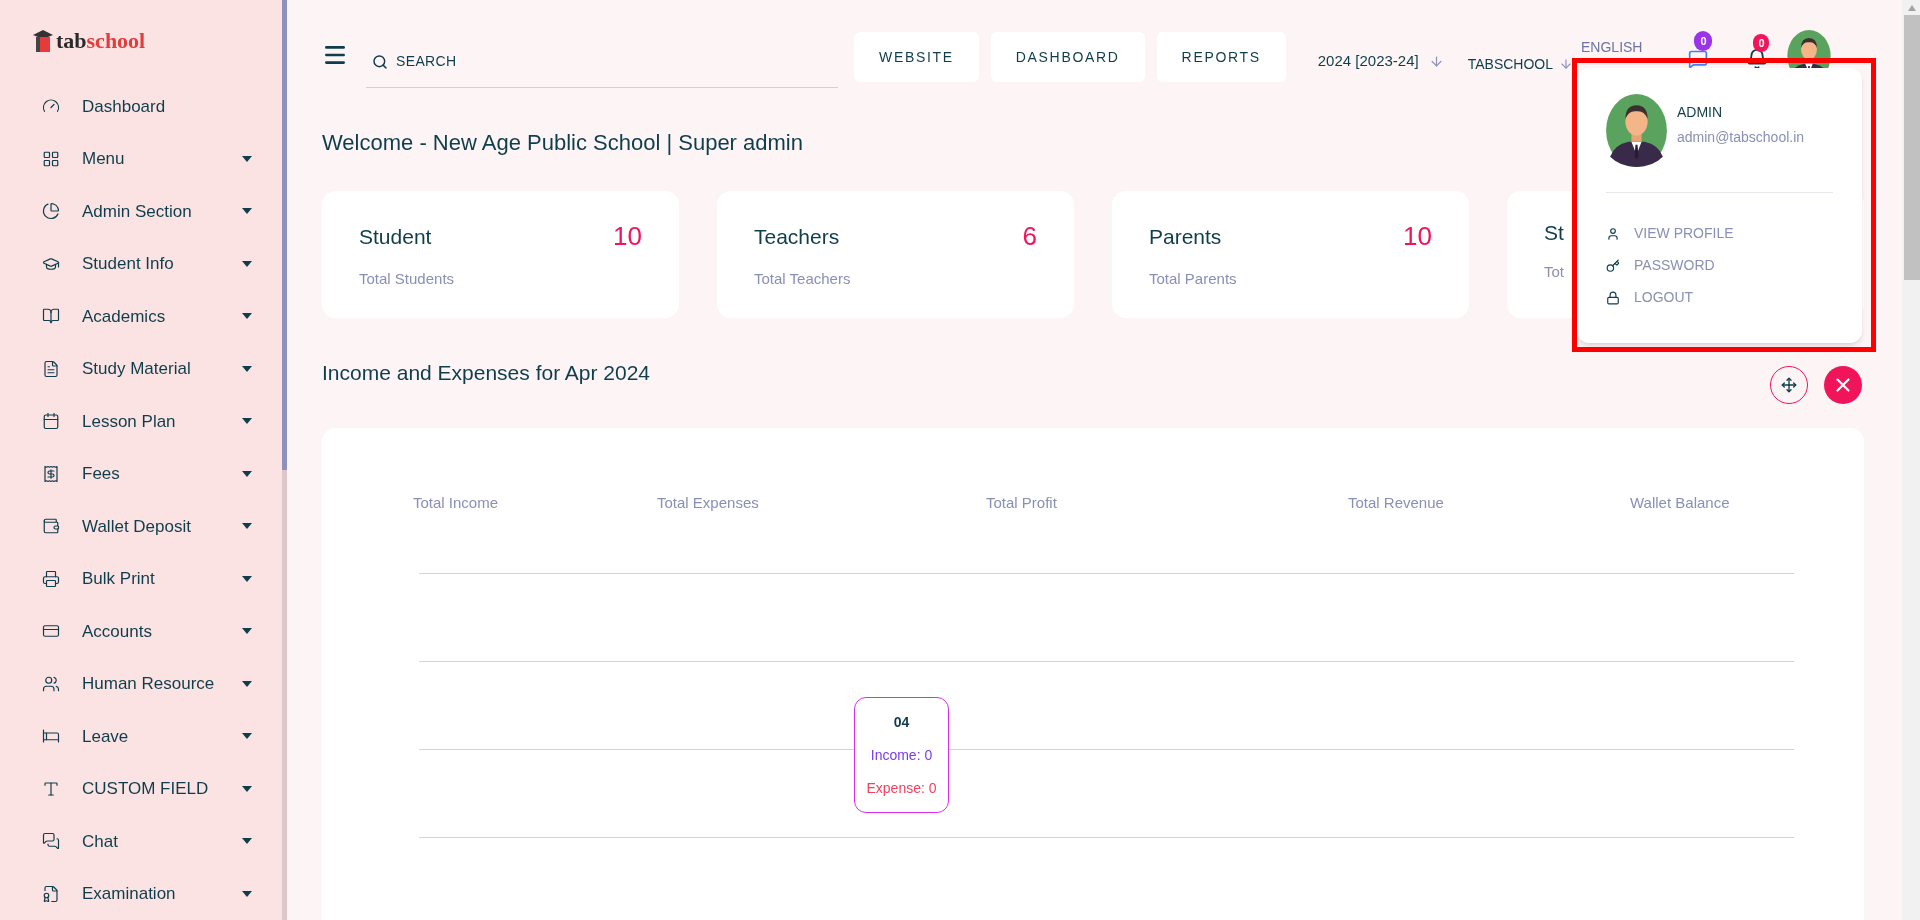  I want to click on key-icon, so click(1613, 265).